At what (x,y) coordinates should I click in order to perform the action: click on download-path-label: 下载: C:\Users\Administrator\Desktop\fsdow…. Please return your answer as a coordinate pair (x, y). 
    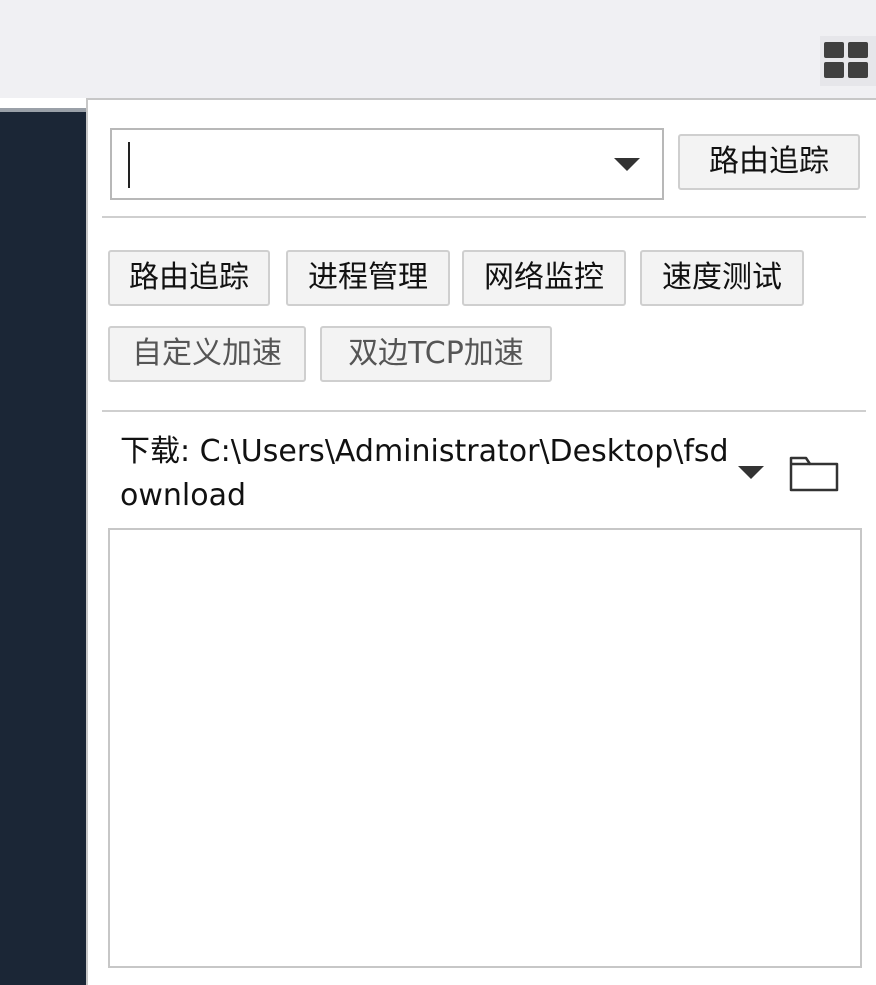
    Looking at the image, I should click on (424, 473).